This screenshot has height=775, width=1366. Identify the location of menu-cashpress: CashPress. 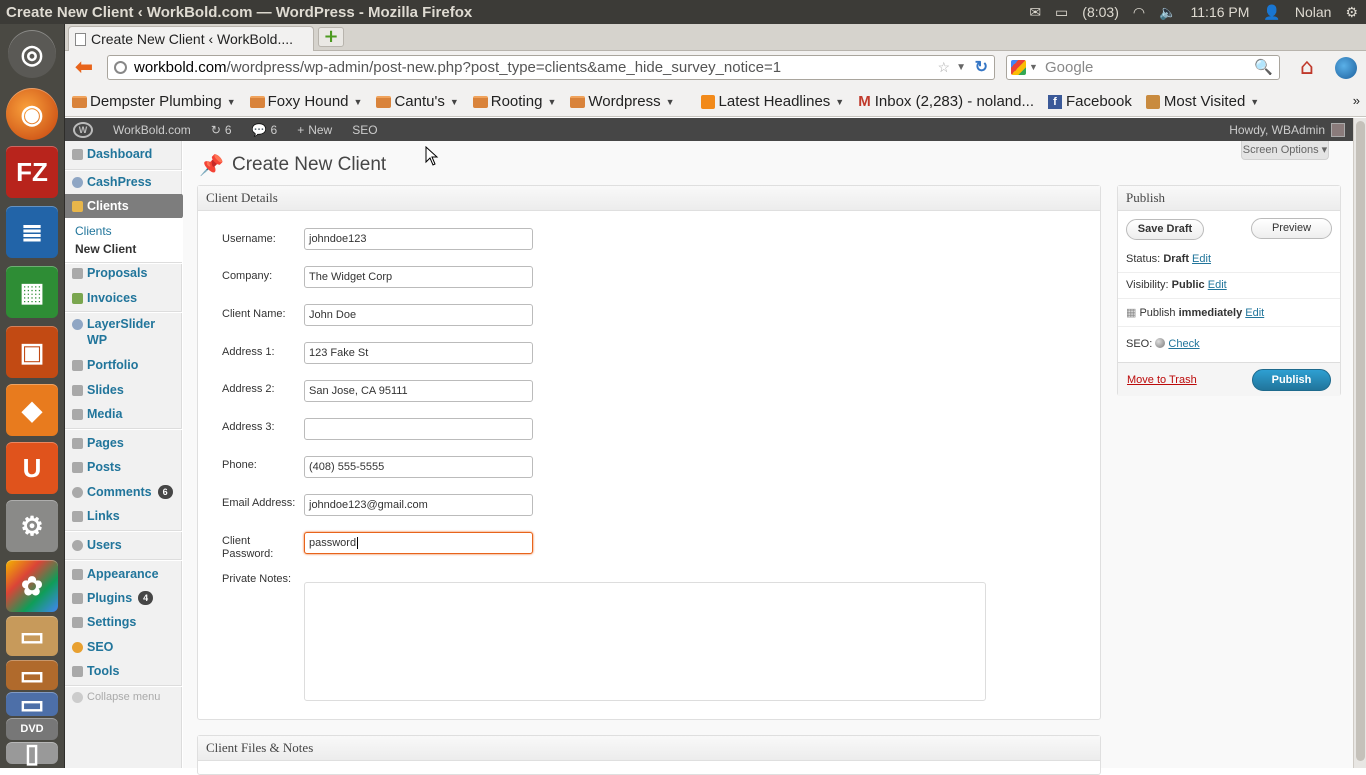
(123, 182).